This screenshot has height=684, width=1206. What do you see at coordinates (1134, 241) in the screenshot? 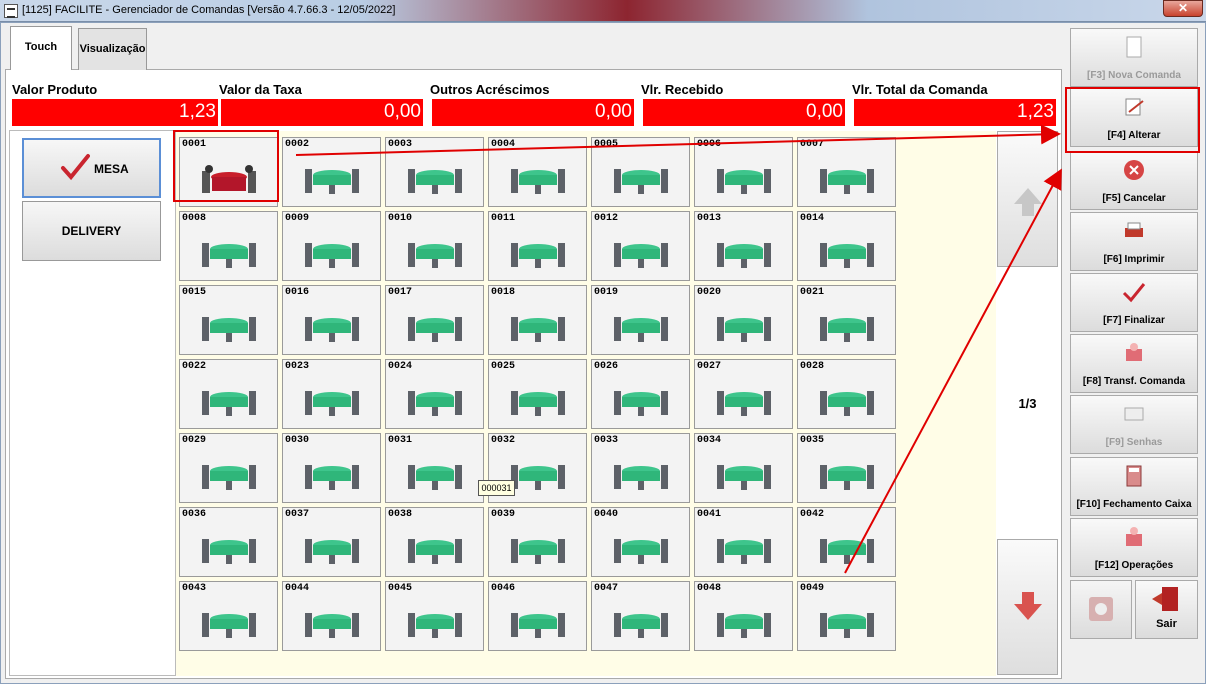
I see `side-button: [F6] Imprimir` at bounding box center [1134, 241].